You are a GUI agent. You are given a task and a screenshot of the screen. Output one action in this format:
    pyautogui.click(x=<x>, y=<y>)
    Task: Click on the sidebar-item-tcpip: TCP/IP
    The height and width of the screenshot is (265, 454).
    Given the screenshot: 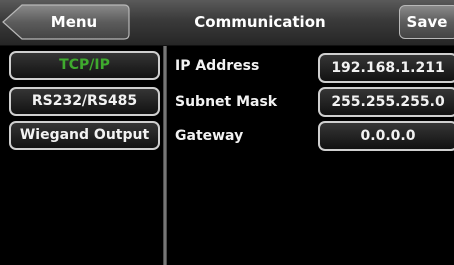 What is the action you would take?
    pyautogui.click(x=84, y=65)
    